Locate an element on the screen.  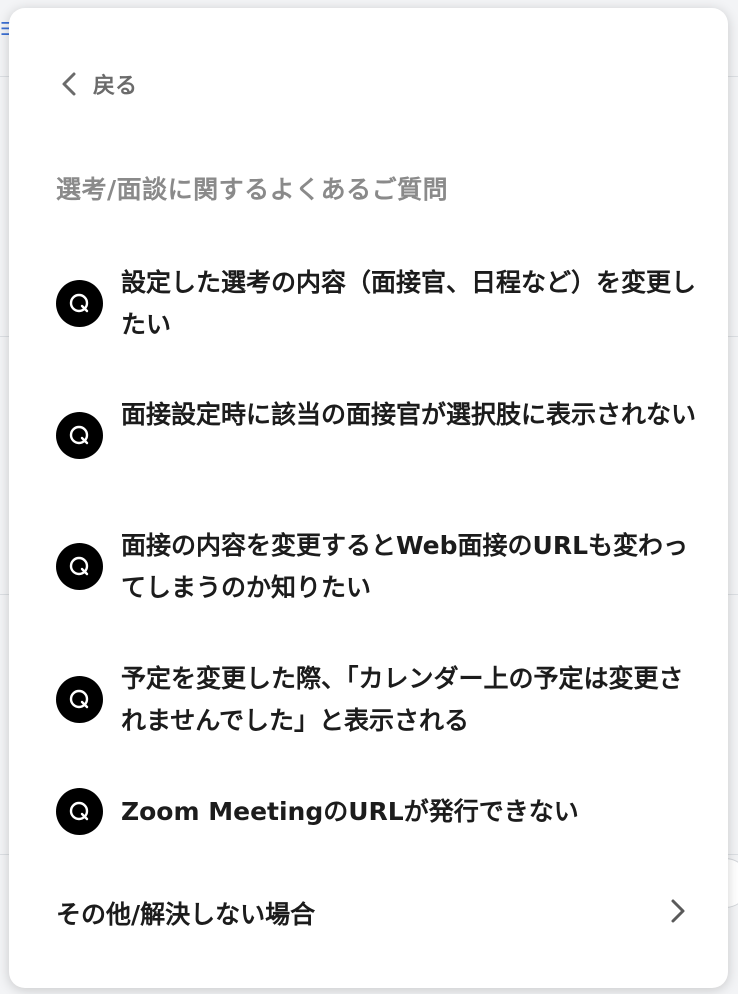
faq-item: 予定を変更した際、「カレンダー上の予定は変更されませんでした」と表示される is located at coordinates (376, 700).